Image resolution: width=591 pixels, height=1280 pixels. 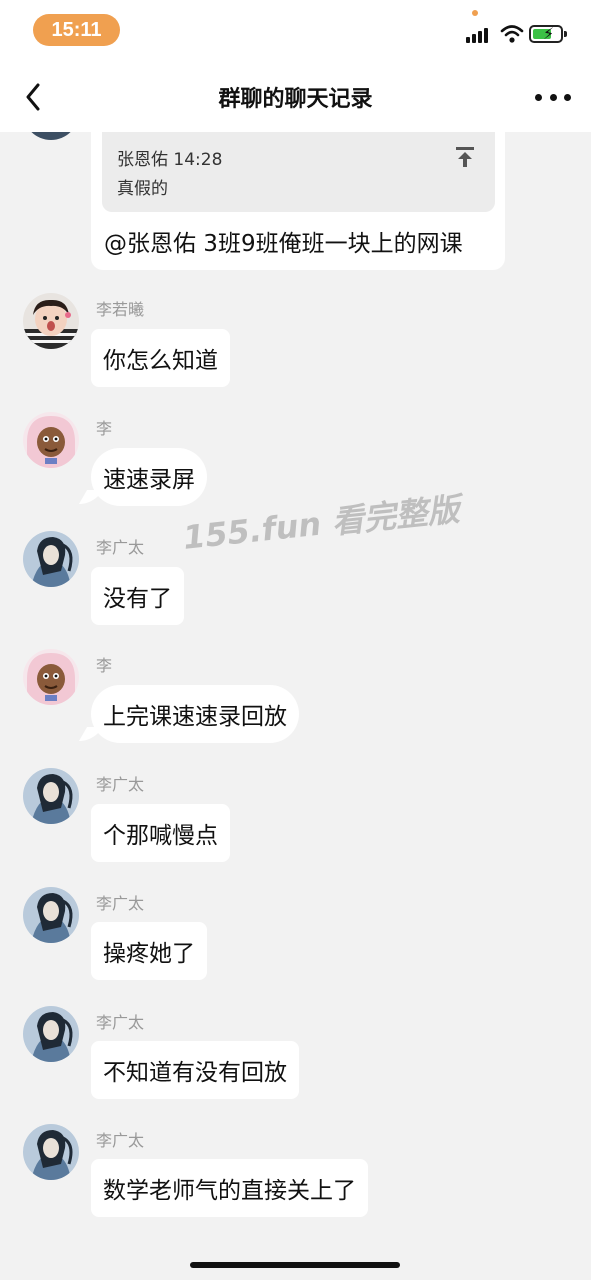 I want to click on back-button, so click(x=33, y=97).